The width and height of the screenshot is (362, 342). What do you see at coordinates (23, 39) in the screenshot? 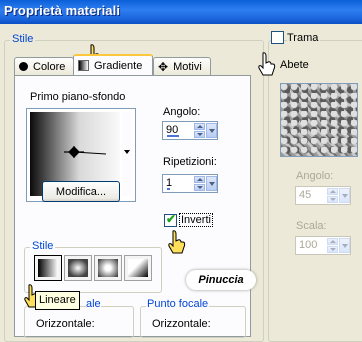
I see `stile-group-title: Stile` at bounding box center [23, 39].